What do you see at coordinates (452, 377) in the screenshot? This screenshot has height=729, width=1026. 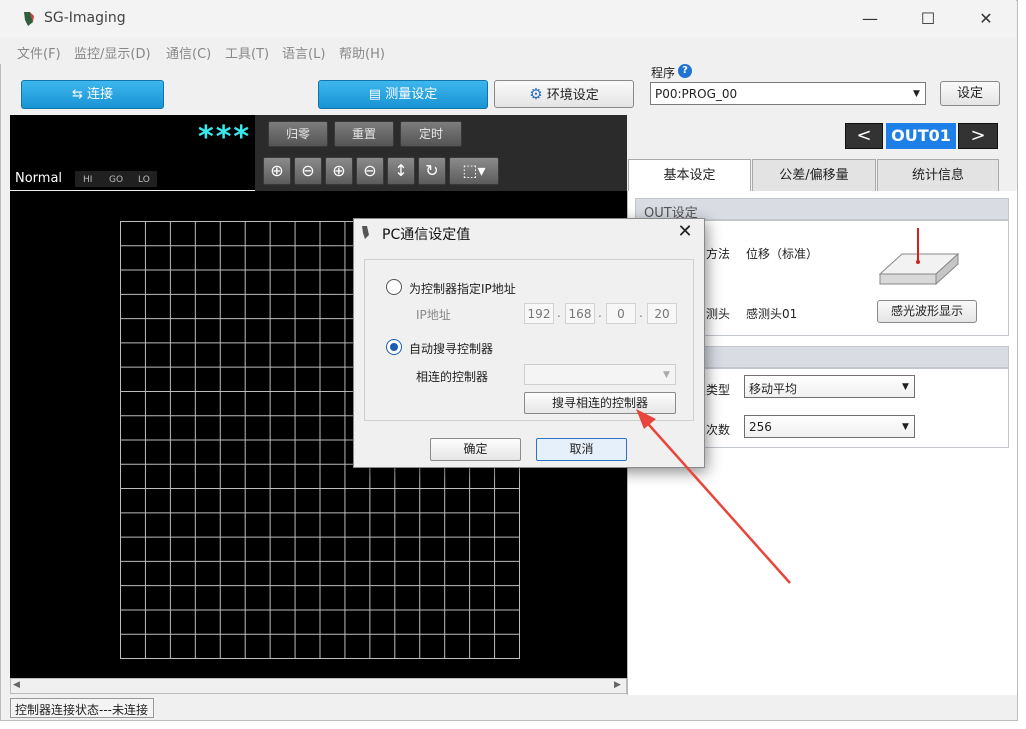 I see `connected-controller-label: 相连的控制器` at bounding box center [452, 377].